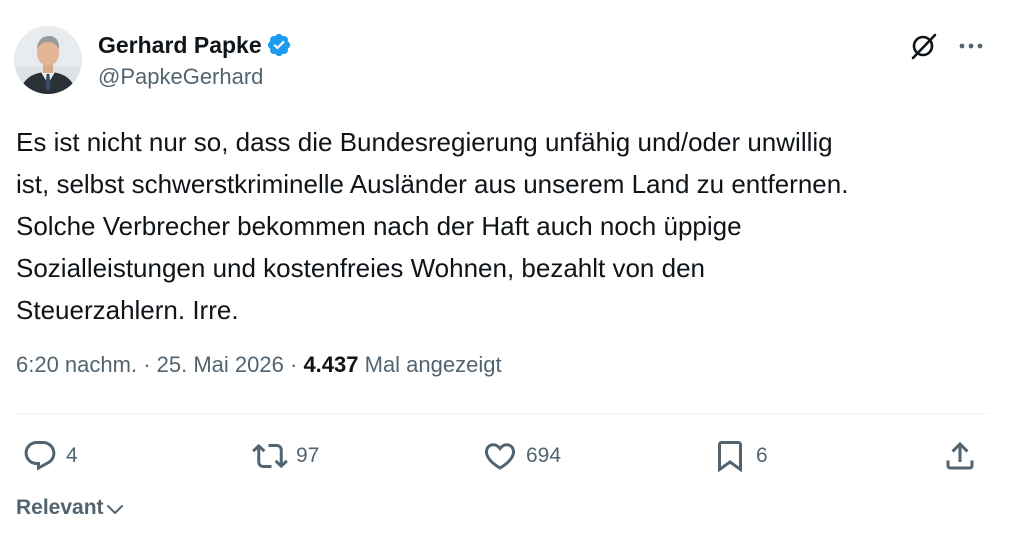 The height and width of the screenshot is (542, 1012). I want to click on more-button, so click(971, 46).